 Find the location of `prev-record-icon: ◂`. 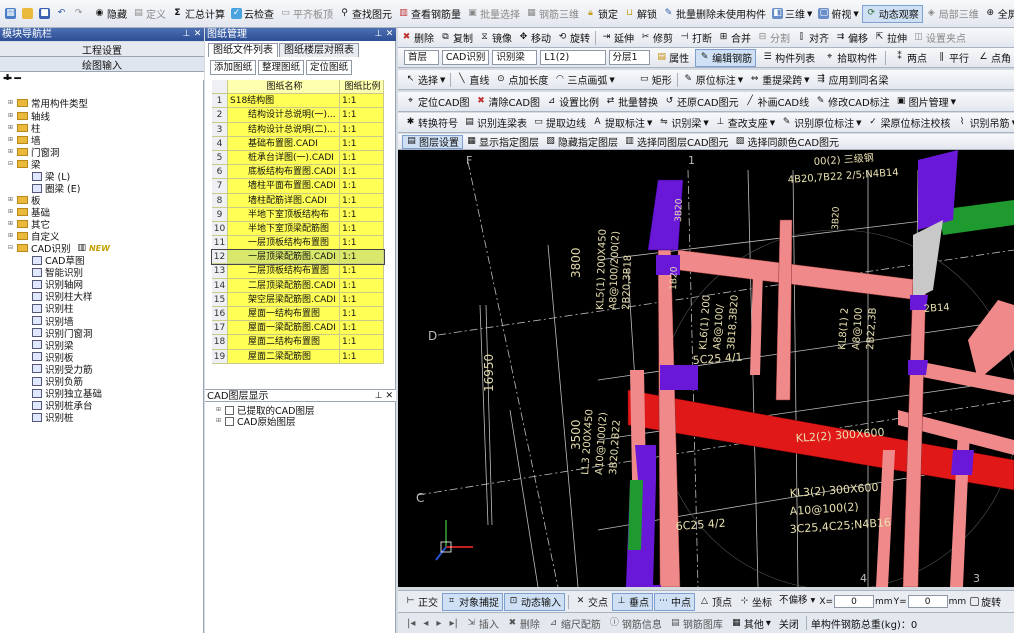

prev-record-icon: ◂ is located at coordinates (425, 623).